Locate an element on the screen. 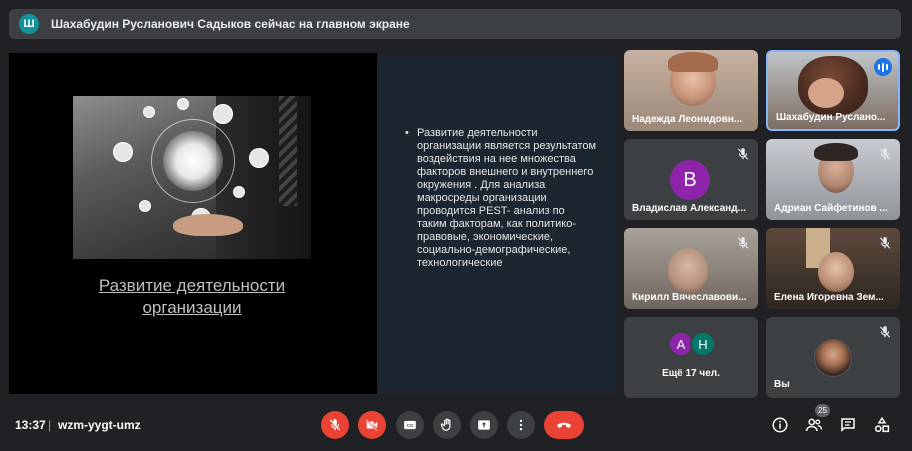 This screenshot has width=912, height=451. participants-count-badge: 25 is located at coordinates (822, 410).